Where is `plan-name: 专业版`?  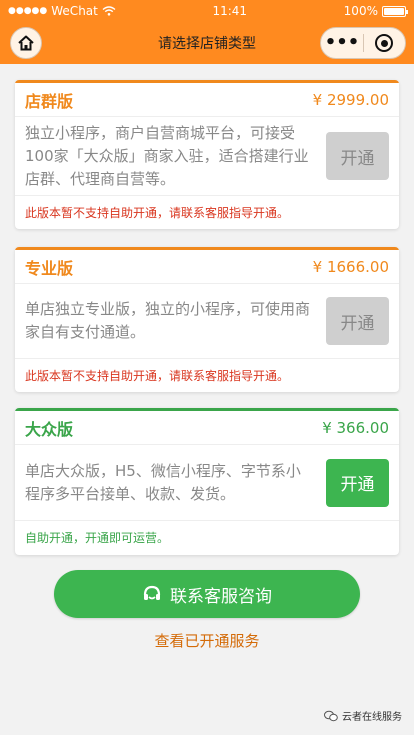
plan-name: 专业版 is located at coordinates (49, 268).